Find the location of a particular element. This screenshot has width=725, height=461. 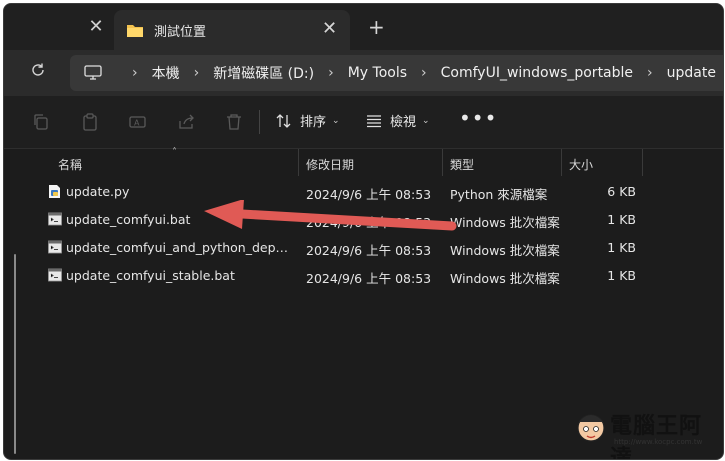

watermark-url: http://www.kocpc.com.tw is located at coordinates (658, 442).